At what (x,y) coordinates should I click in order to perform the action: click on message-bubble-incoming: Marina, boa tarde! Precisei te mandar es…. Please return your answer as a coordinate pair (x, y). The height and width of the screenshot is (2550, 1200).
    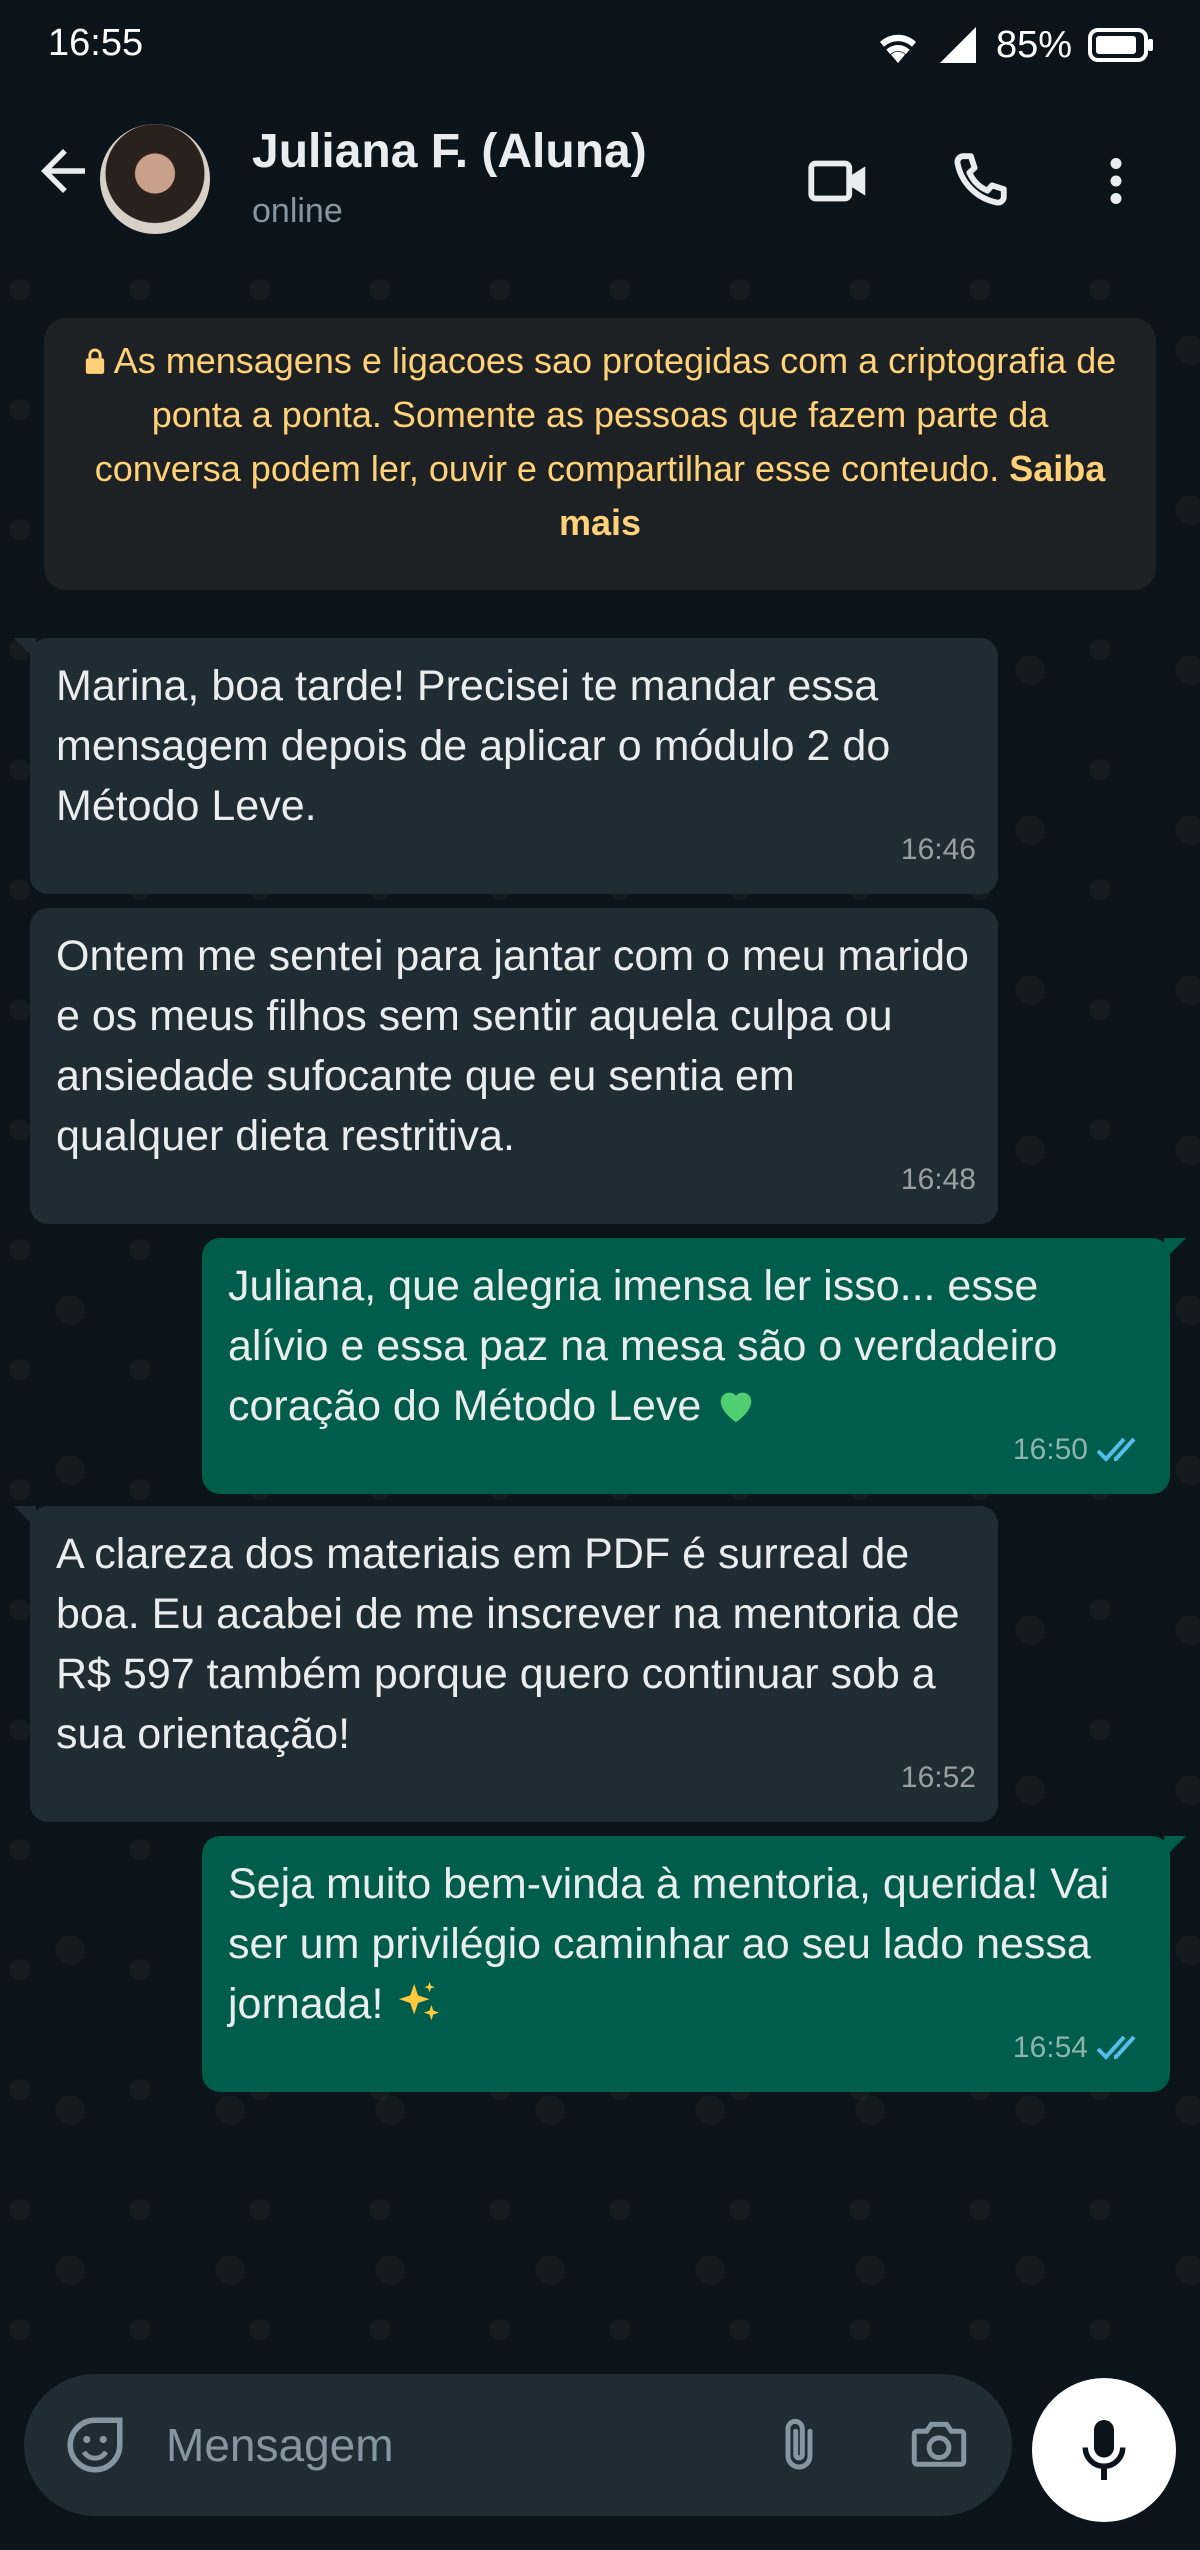
    Looking at the image, I should click on (506, 766).